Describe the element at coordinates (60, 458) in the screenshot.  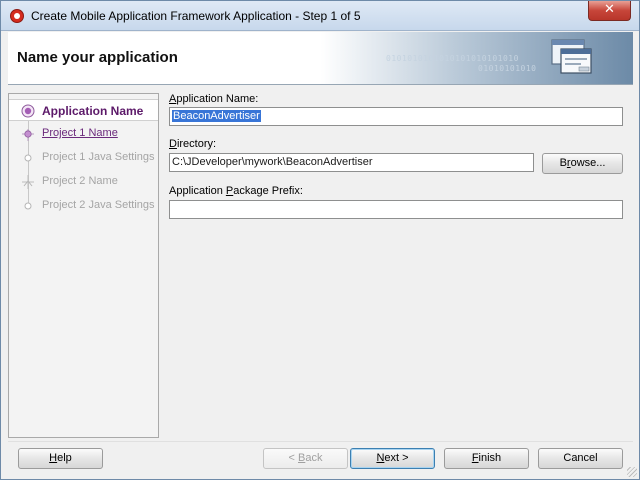
I see `help-button: Help` at that location.